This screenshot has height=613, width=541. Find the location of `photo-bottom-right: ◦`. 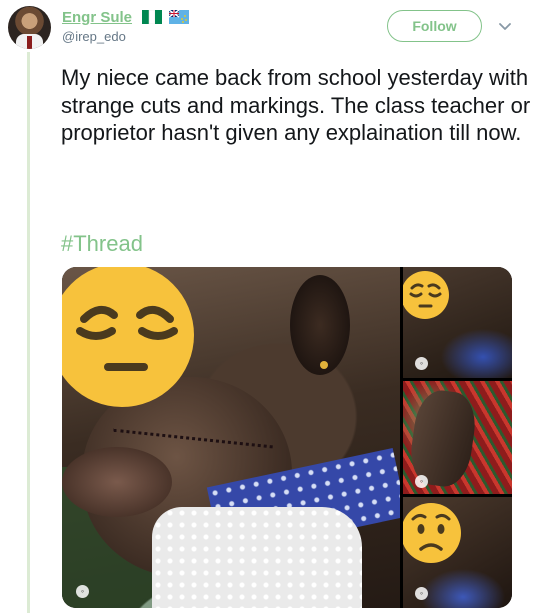

photo-bottom-right: ◦ is located at coordinates (457, 552).